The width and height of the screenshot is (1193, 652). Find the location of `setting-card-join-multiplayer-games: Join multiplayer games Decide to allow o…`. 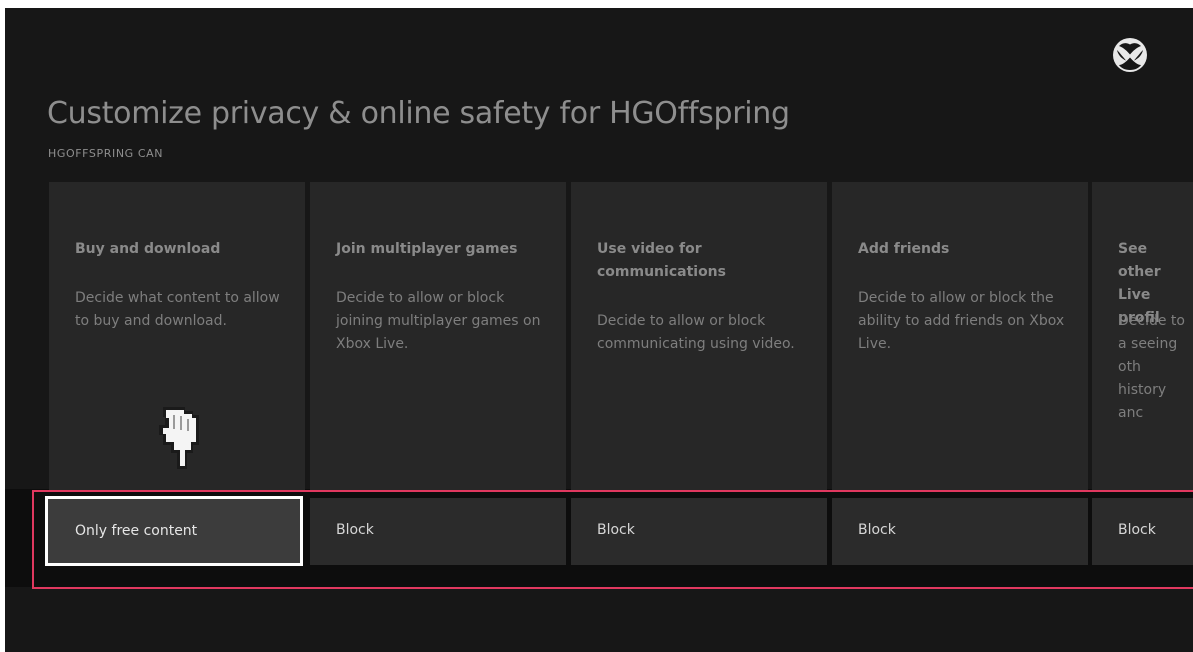

setting-card-join-multiplayer-games: Join multiplayer games Decide to allow o… is located at coordinates (438, 336).